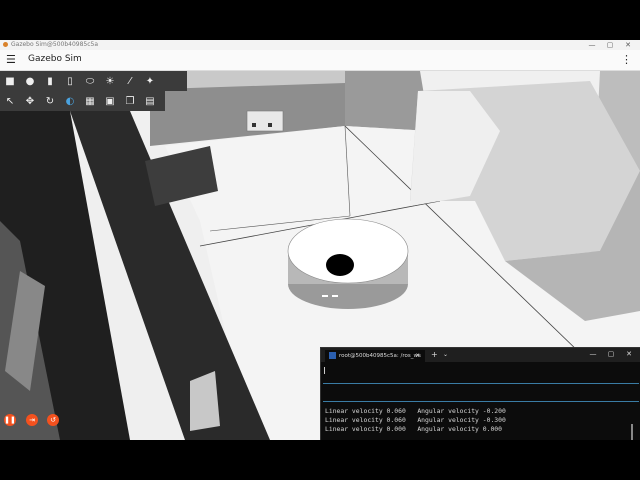 The height and width of the screenshot is (480, 640). I want to click on sun-icon: ☀, so click(110, 81).